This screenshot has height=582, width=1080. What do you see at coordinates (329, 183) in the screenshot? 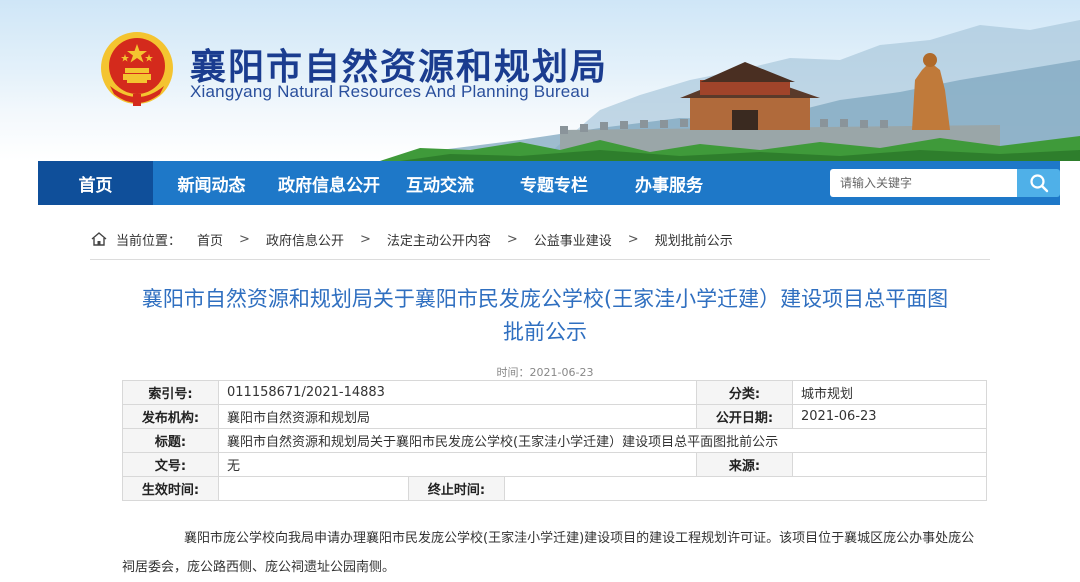
I see `nav-gov-info: 政府信息公开` at bounding box center [329, 183].